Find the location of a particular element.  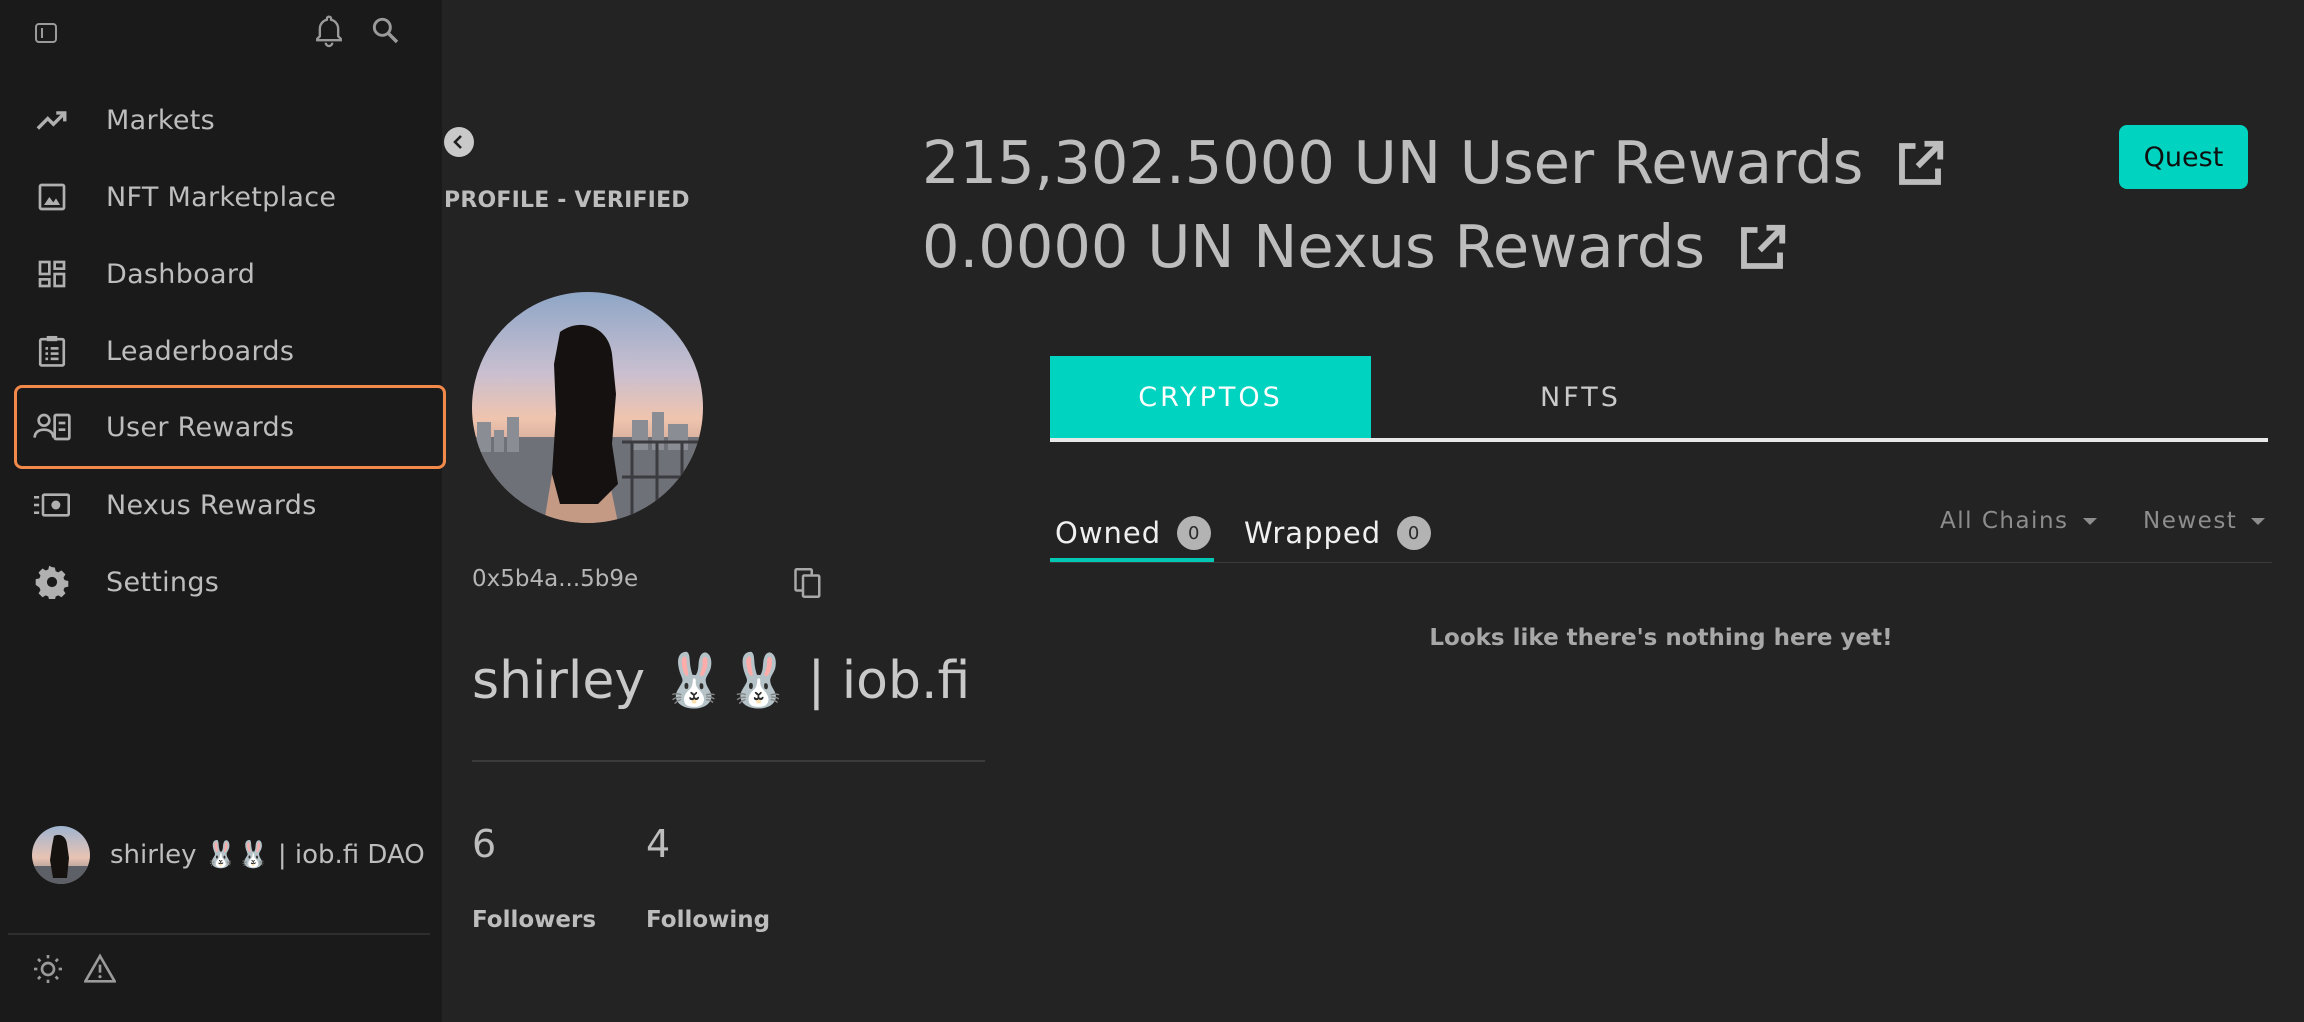

nexus-rewards-total: 0.0000 UN Nexus Rewards is located at coordinates (1355, 246).